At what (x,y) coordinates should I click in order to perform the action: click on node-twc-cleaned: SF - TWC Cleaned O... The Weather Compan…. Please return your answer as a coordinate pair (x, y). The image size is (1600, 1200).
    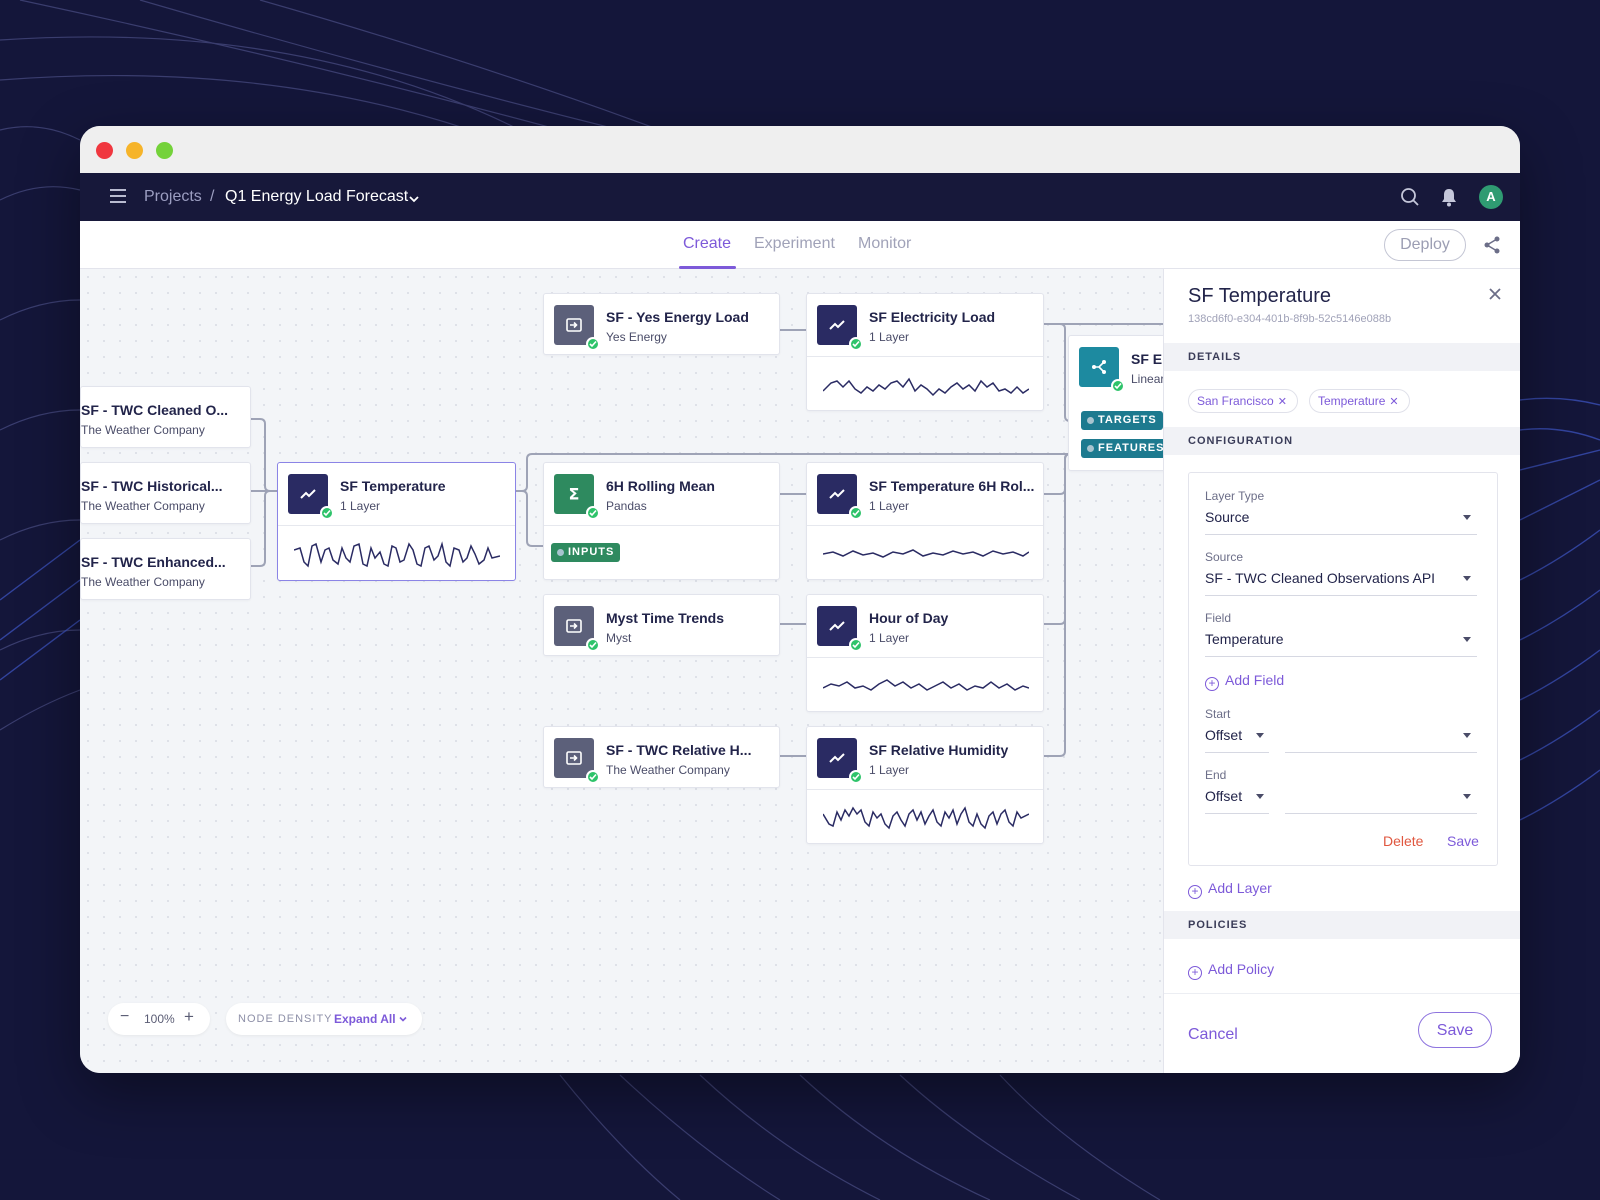
    Looking at the image, I should click on (165, 417).